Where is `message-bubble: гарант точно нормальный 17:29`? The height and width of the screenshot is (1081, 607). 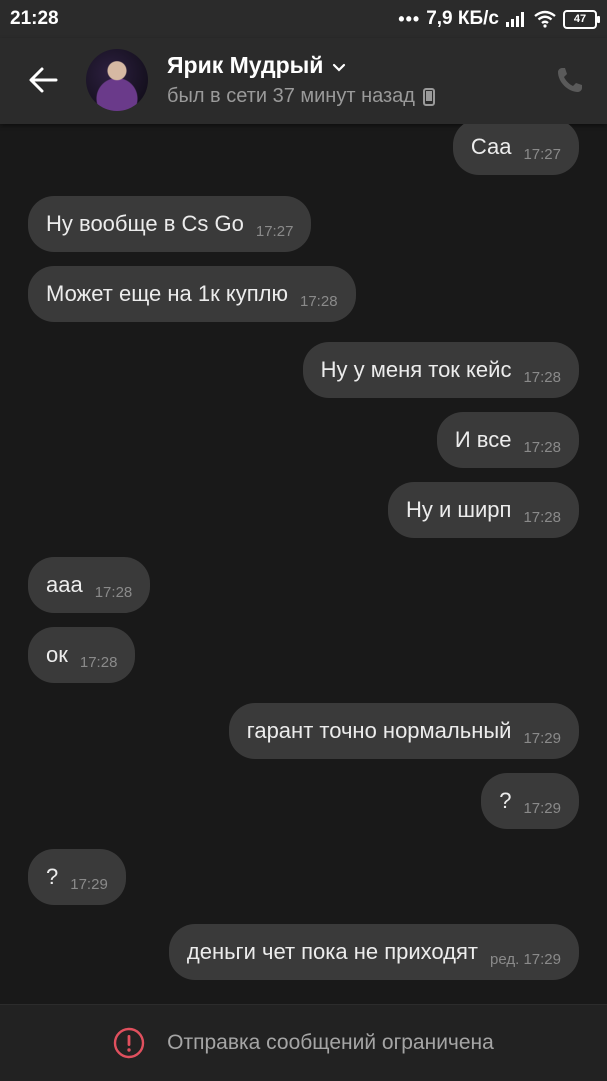 message-bubble: гарант точно нормальный 17:29 is located at coordinates (403, 731).